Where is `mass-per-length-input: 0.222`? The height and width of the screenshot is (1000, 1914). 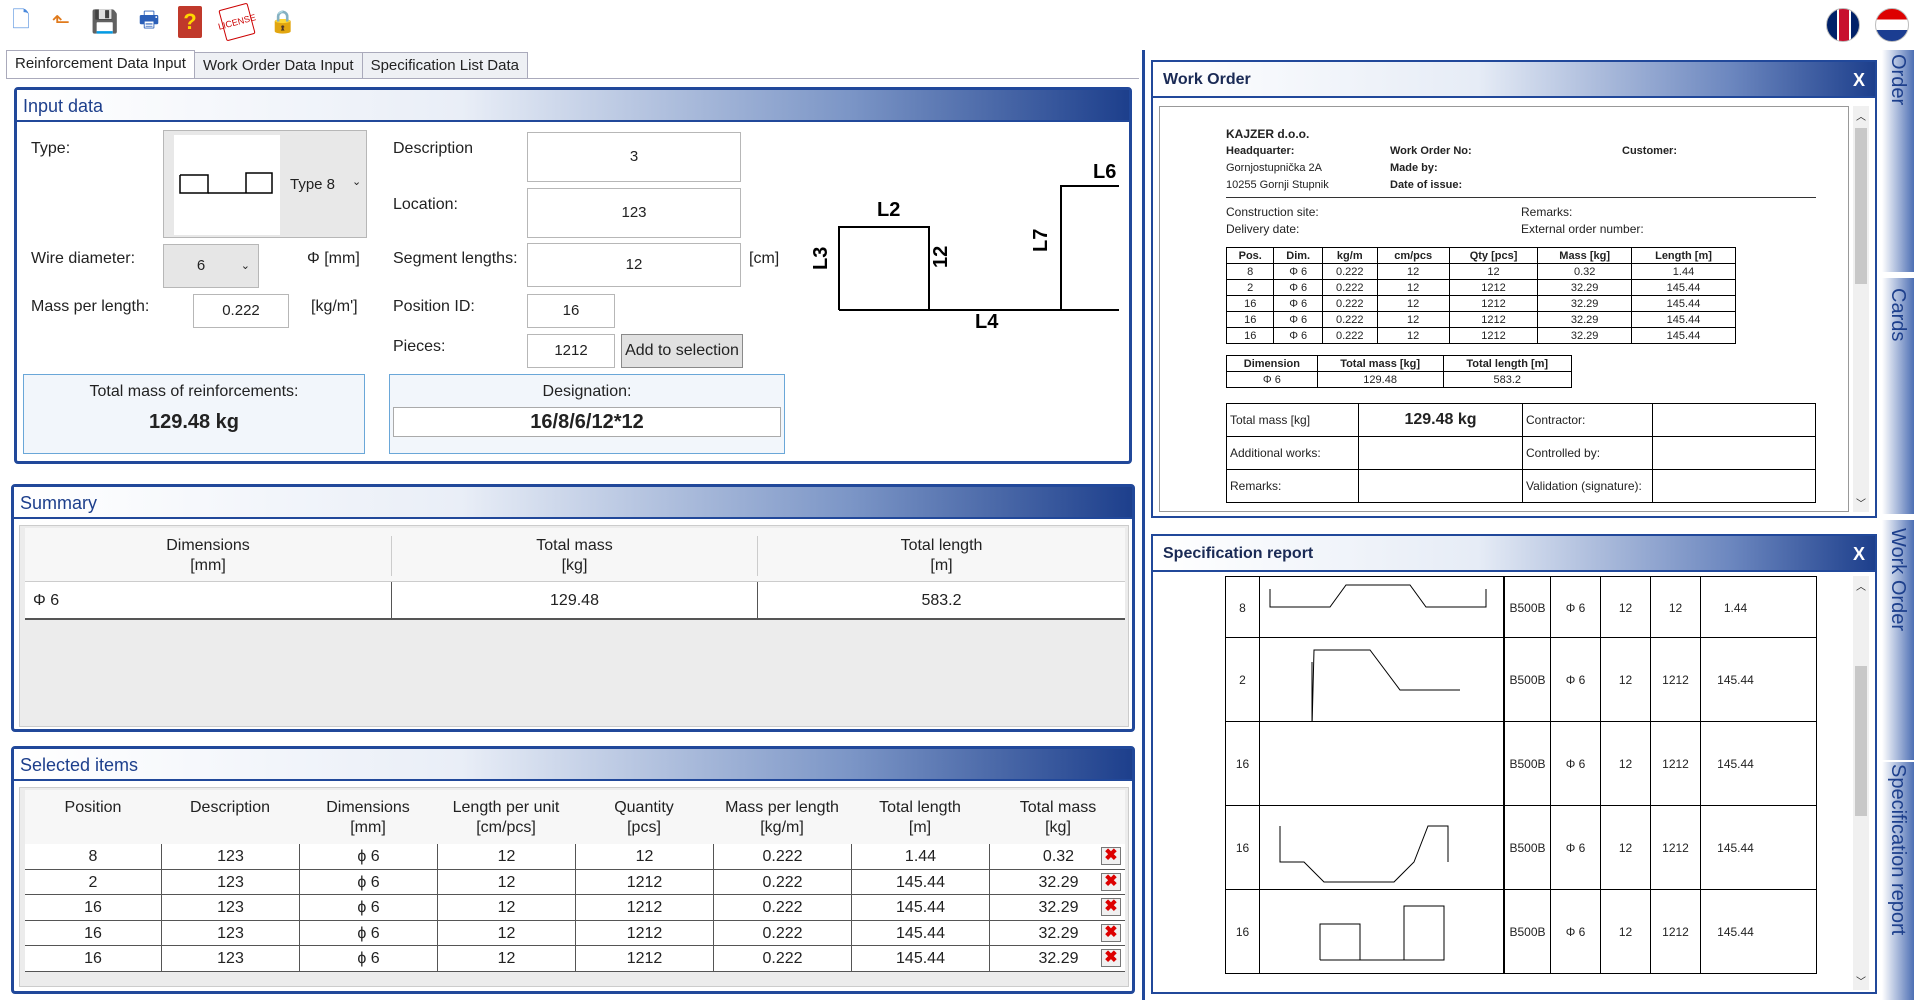
mass-per-length-input: 0.222 is located at coordinates (241, 311).